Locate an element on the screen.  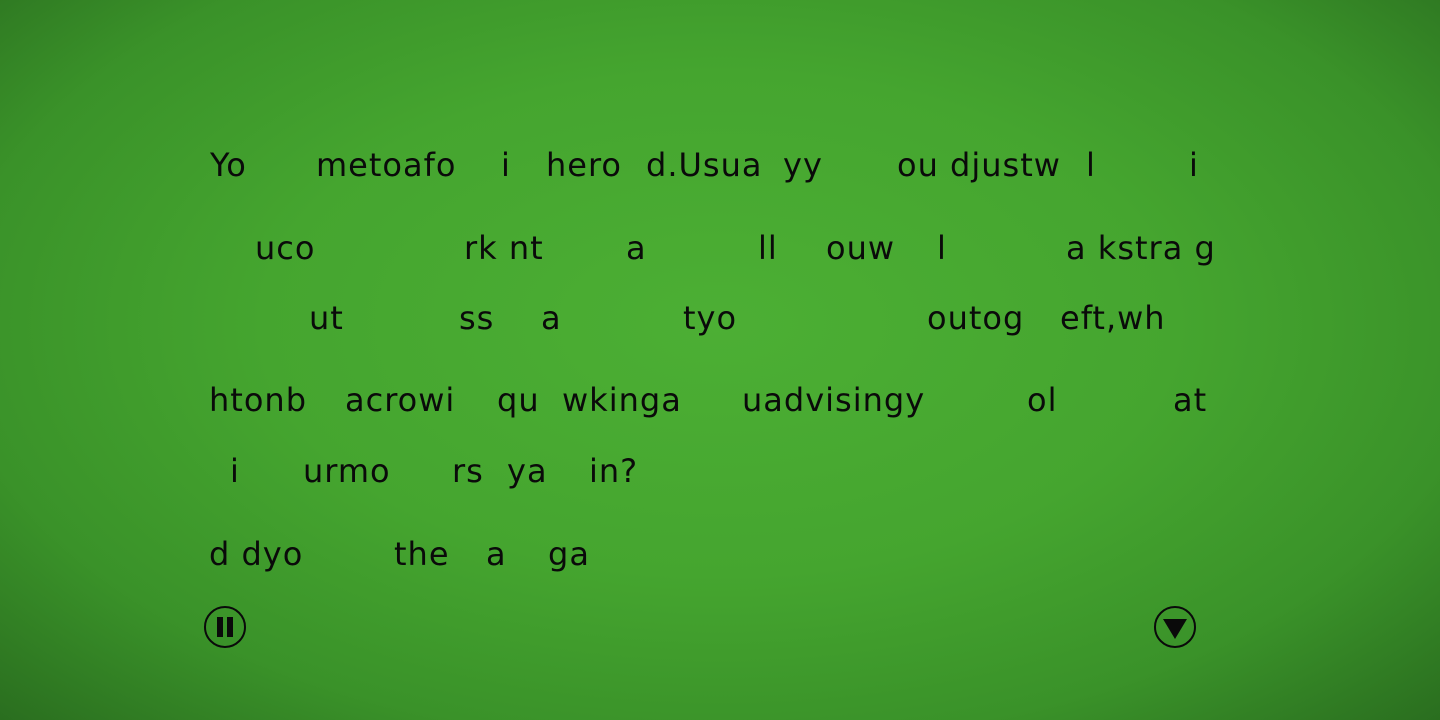
text-fragment: uco is located at coordinates (285, 248).